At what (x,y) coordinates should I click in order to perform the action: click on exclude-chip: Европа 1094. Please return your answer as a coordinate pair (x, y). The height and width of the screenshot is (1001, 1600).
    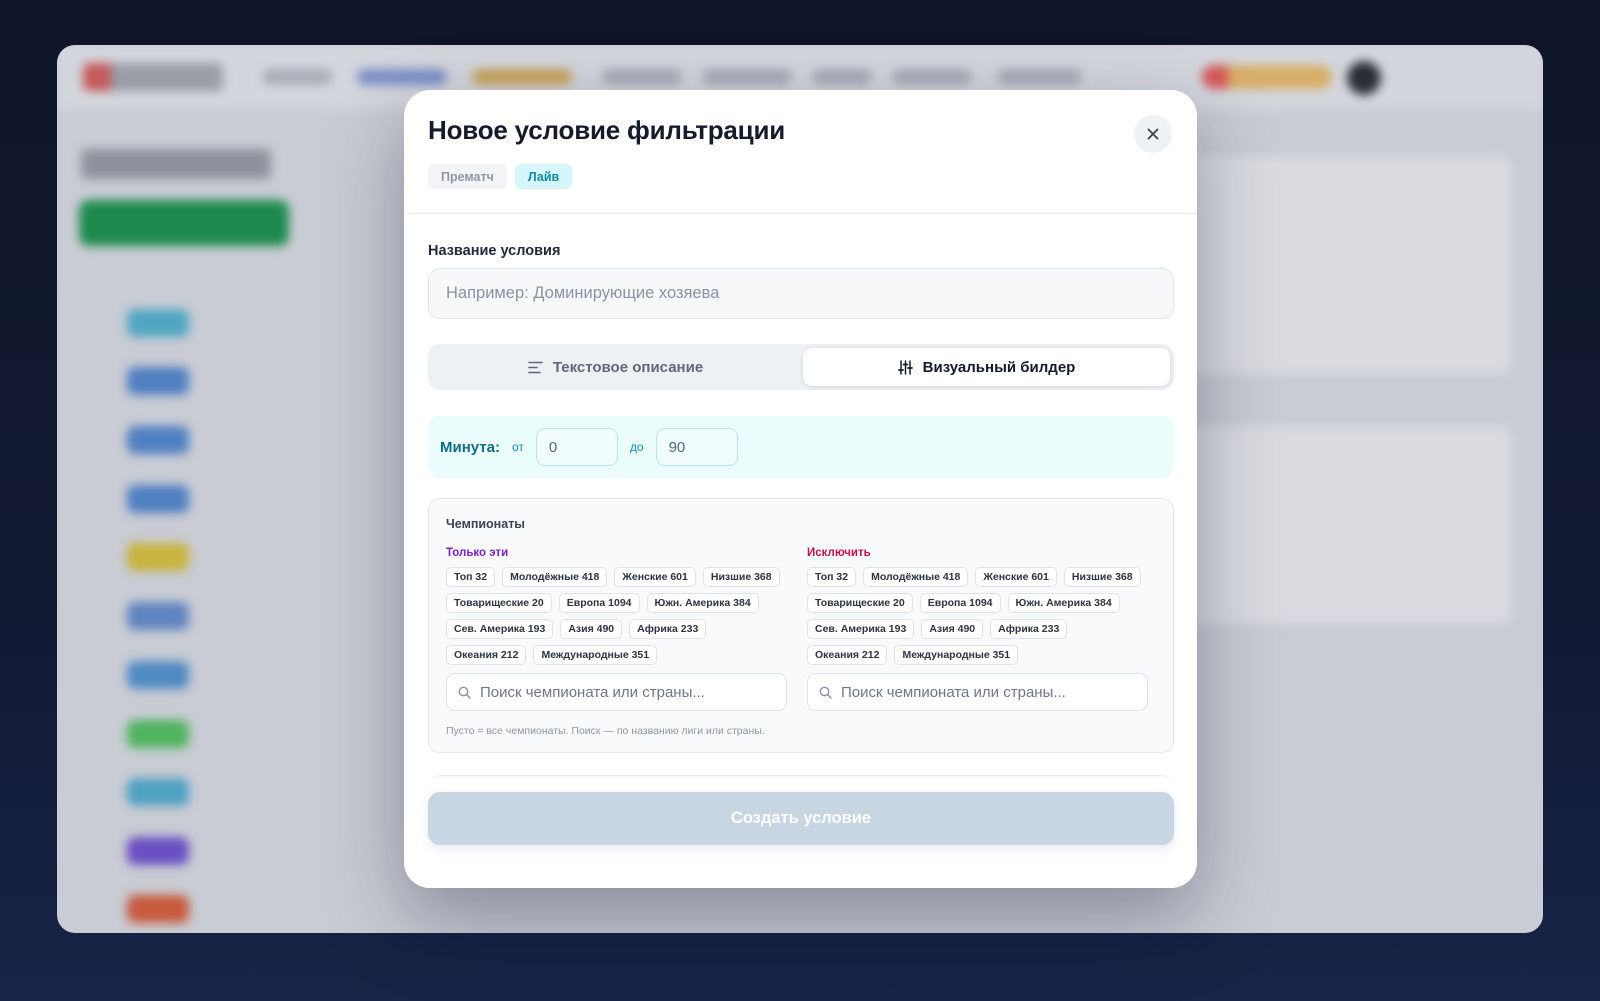
    Looking at the image, I should click on (960, 603).